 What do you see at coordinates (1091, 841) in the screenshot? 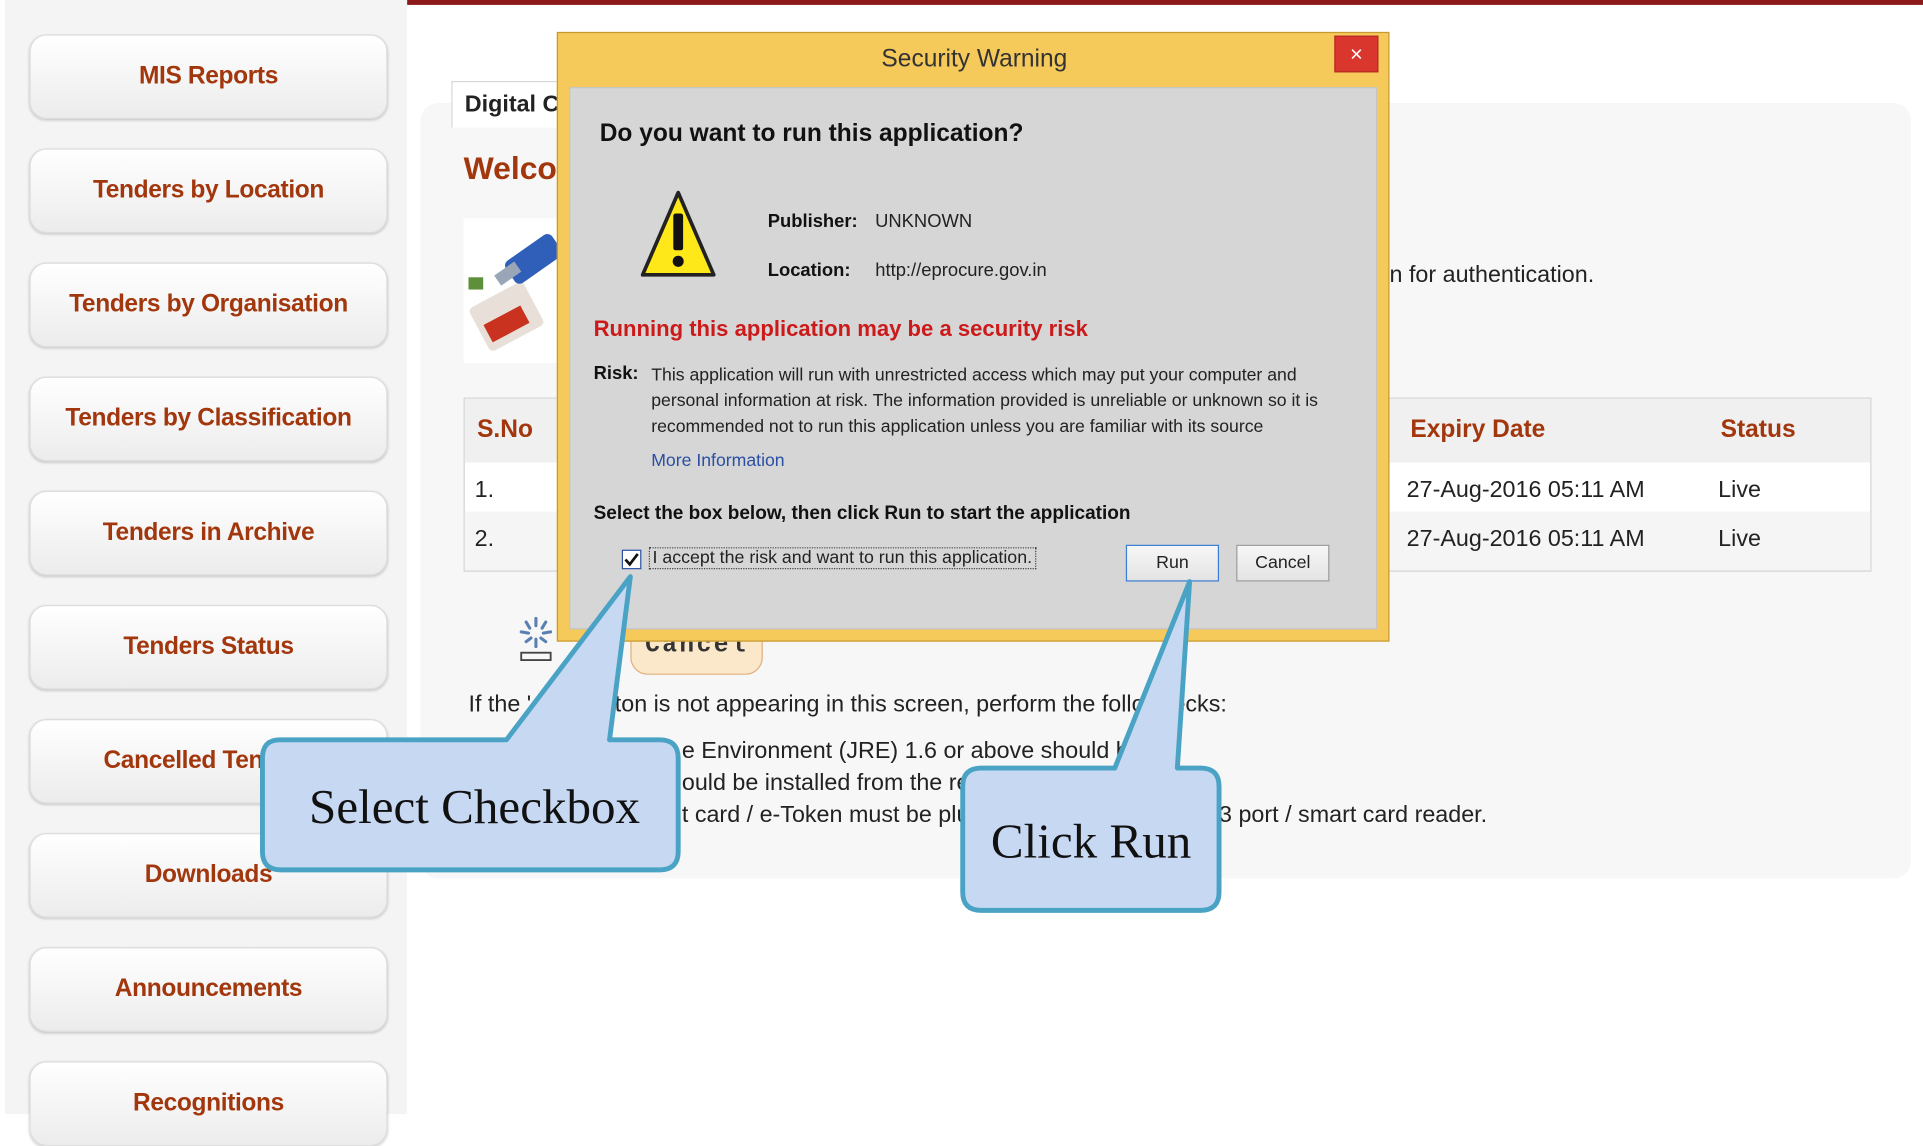
I see `click-run-callout-text: Click Run` at bounding box center [1091, 841].